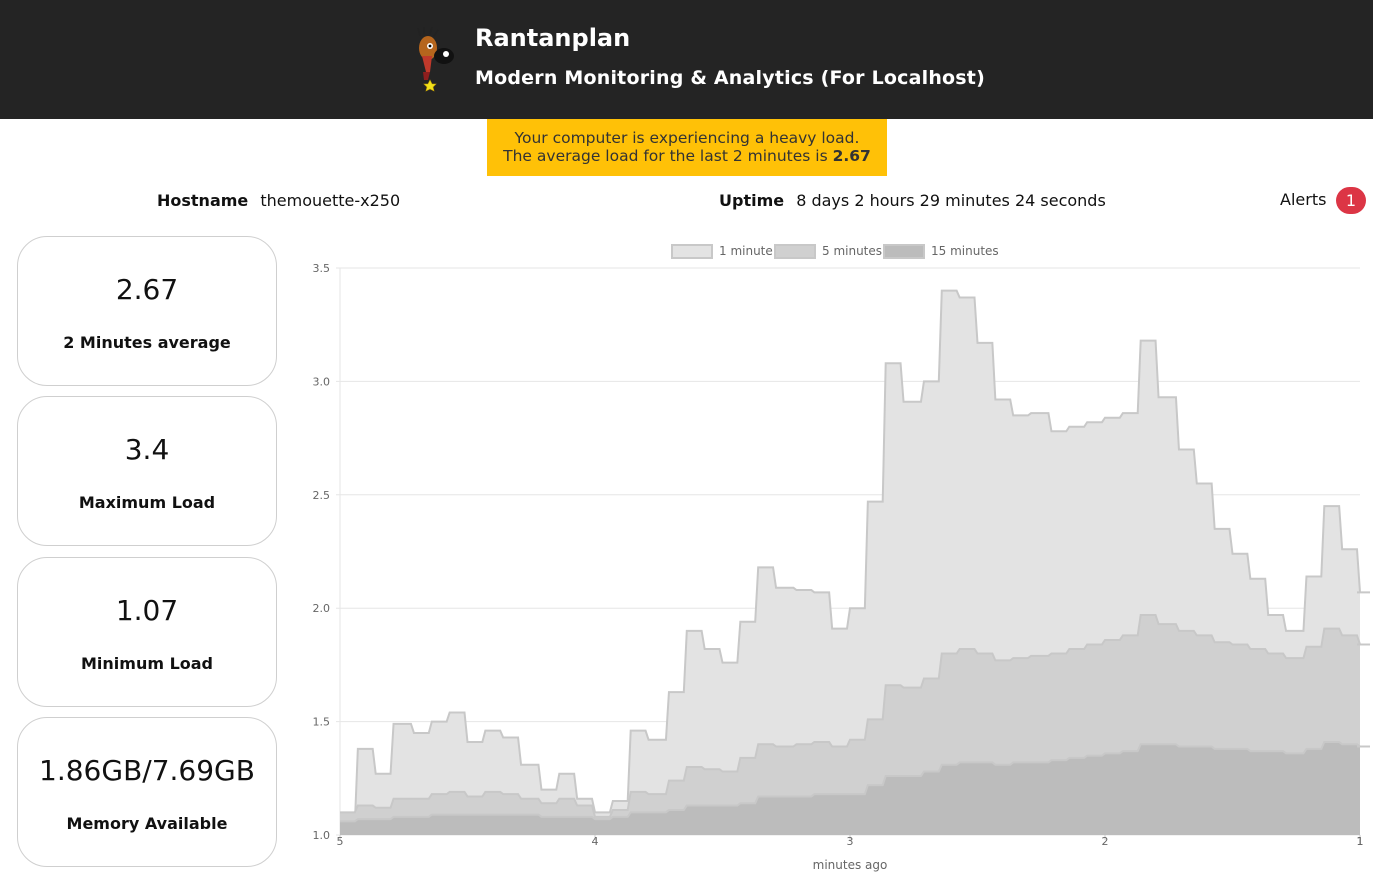 This screenshot has height=886, width=1373. Describe the element at coordinates (435, 59) in the screenshot. I see `dog-logo-icon` at that location.